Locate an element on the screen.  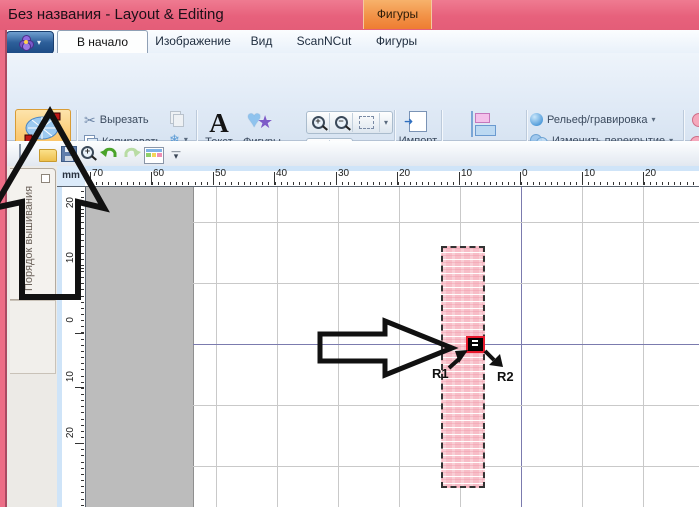
tab-shapes: Фигуры is located at coordinates (396, 41).